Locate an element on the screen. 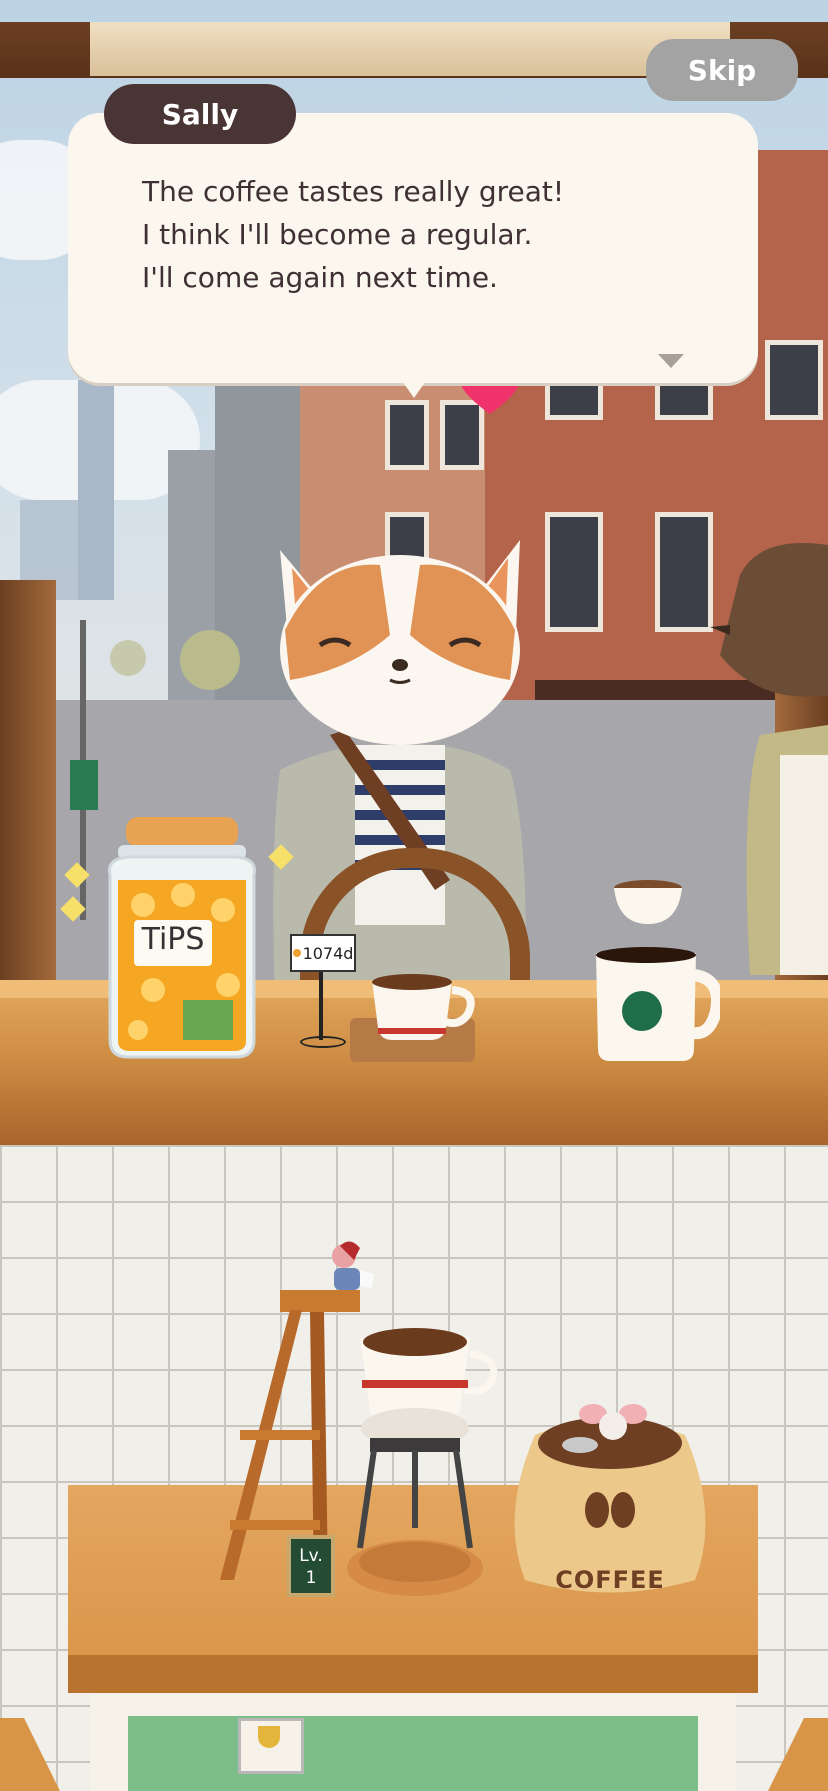 This screenshot has height=1791, width=828. coffee-mug is located at coordinates (655, 1005).